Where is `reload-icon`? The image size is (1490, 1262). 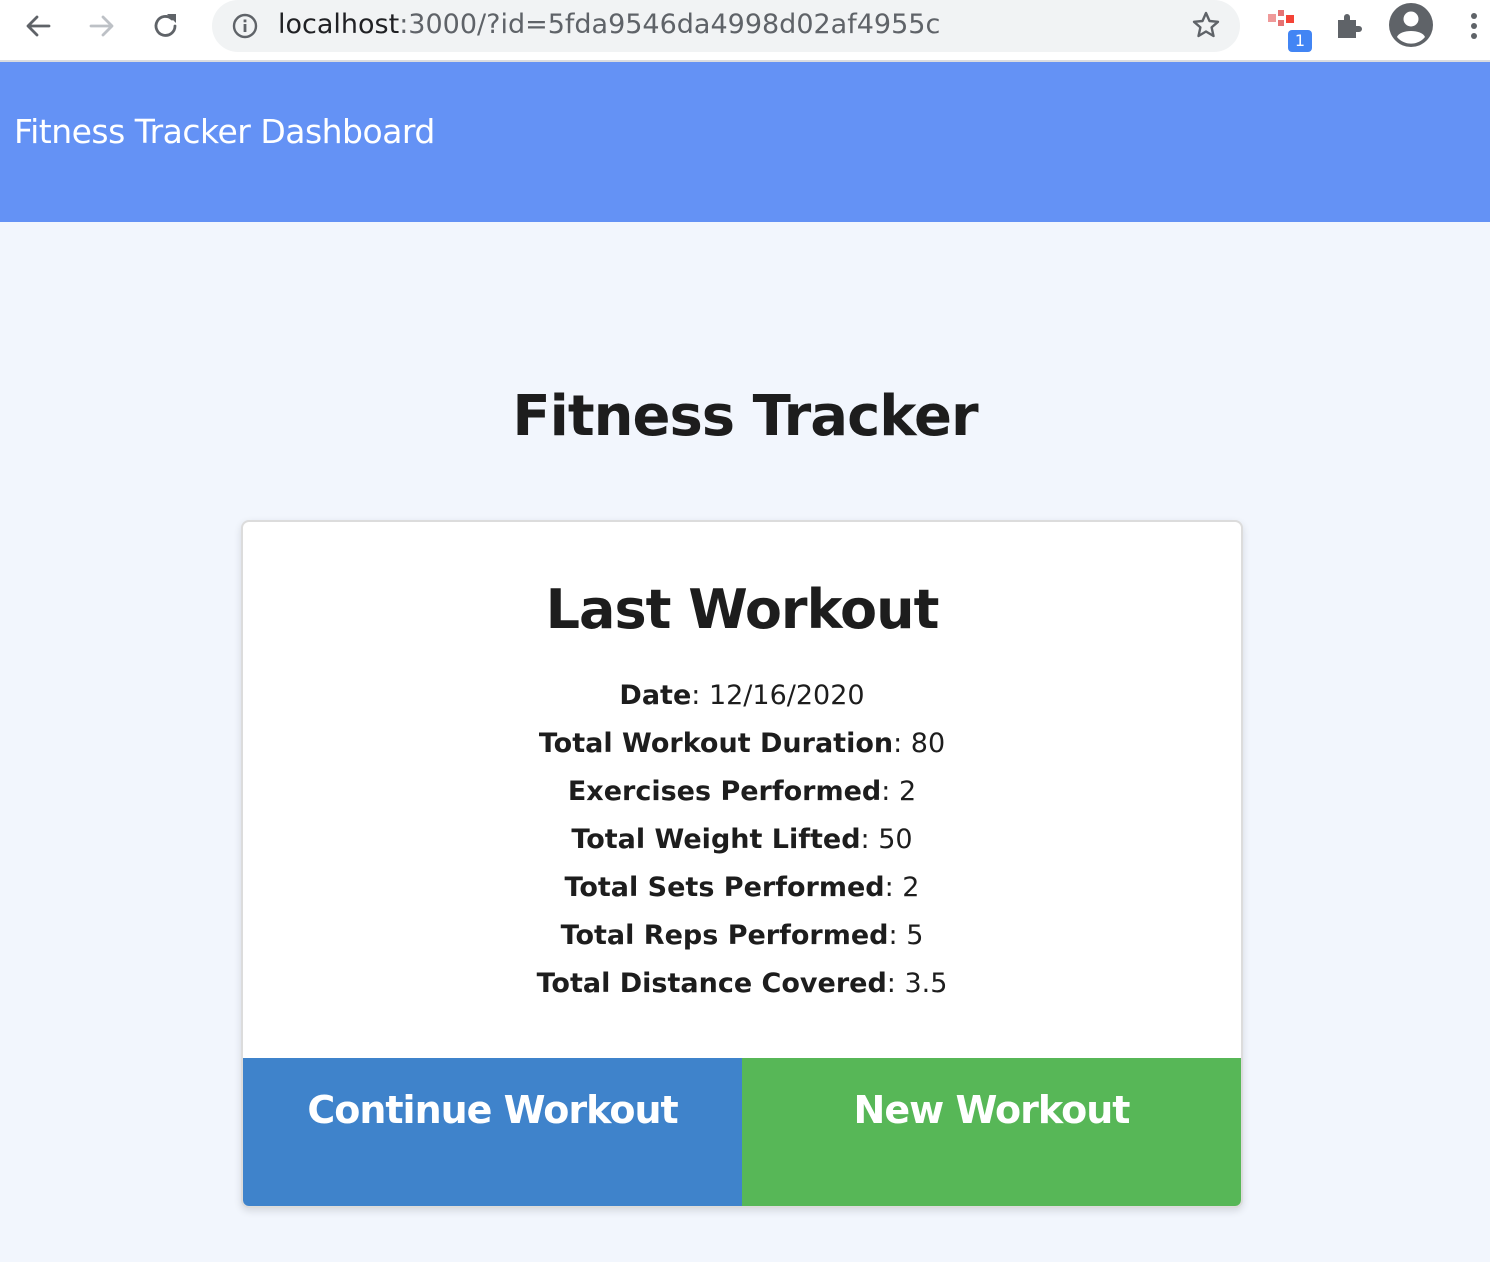
reload-icon is located at coordinates (166, 26).